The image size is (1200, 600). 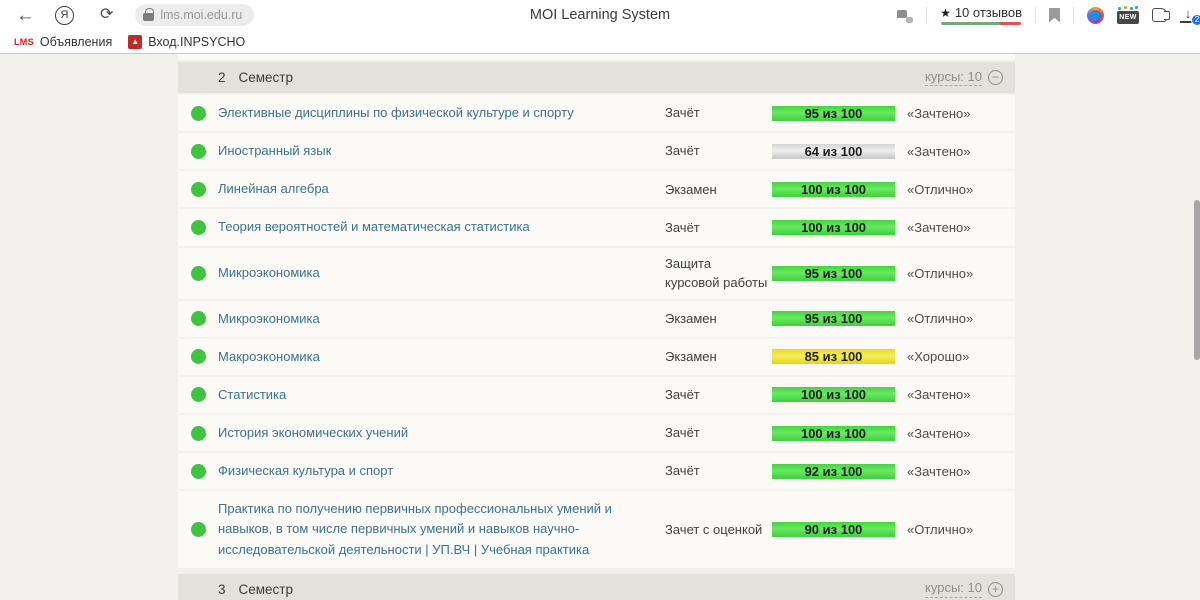 What do you see at coordinates (833, 471) in the screenshot?
I see `score-badge: 92 из 100` at bounding box center [833, 471].